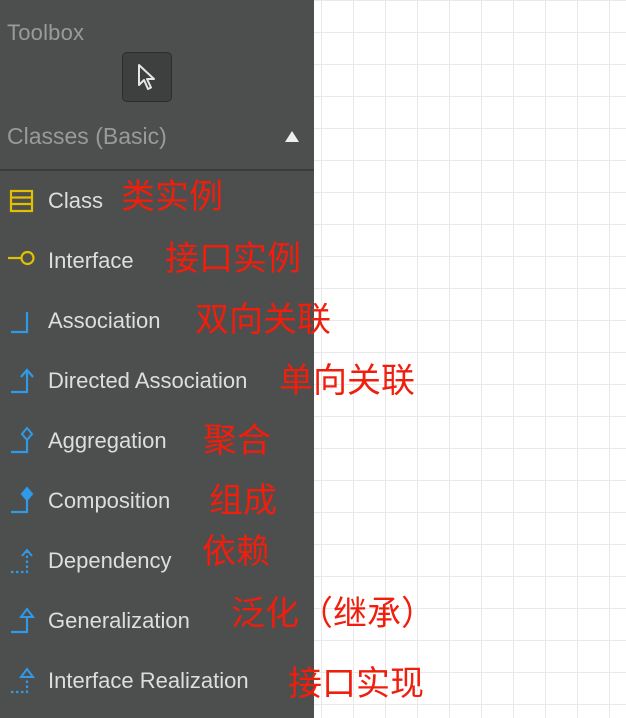  Describe the element at coordinates (110, 560) in the screenshot. I see `tool-label-dependency: Dependency` at that location.